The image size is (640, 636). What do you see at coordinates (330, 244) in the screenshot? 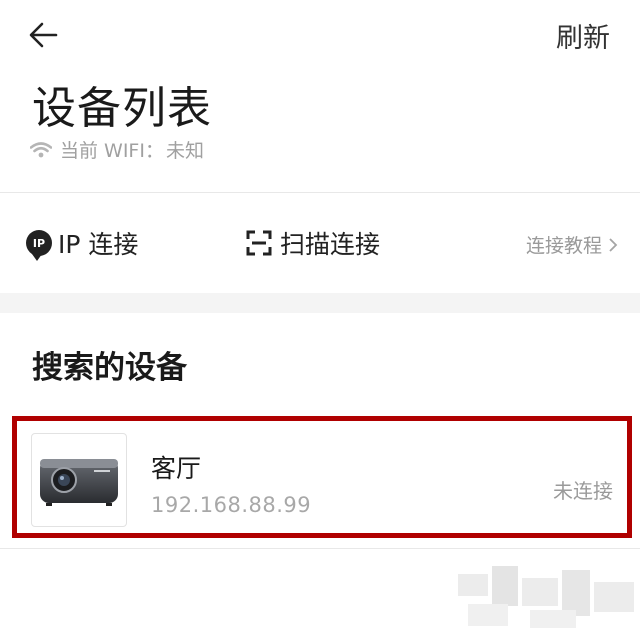
I see `scan-connect-label: 扫描连接` at bounding box center [330, 244].